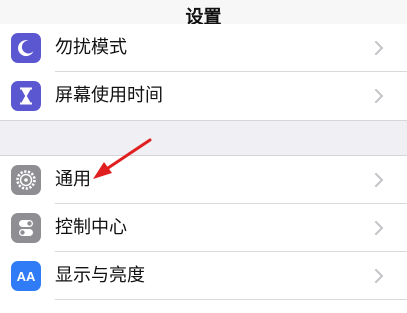 This screenshot has height=313, width=407. I want to click on text-size-glyph: AA, so click(26, 276).